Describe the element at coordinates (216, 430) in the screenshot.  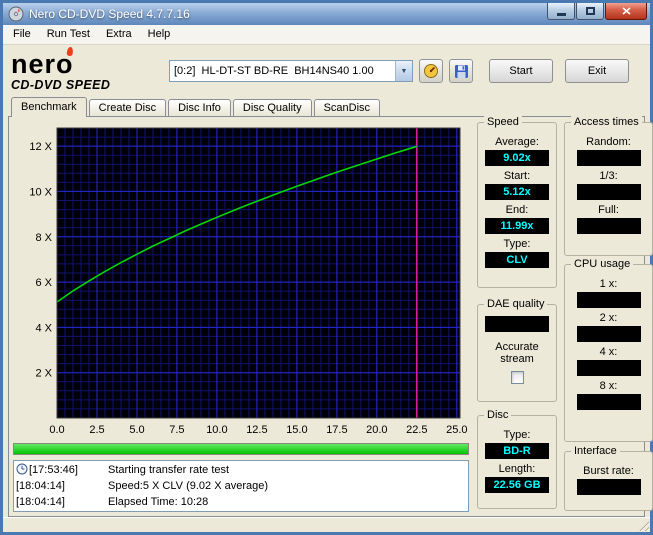
I see `svg-text: 10.0` at that location.